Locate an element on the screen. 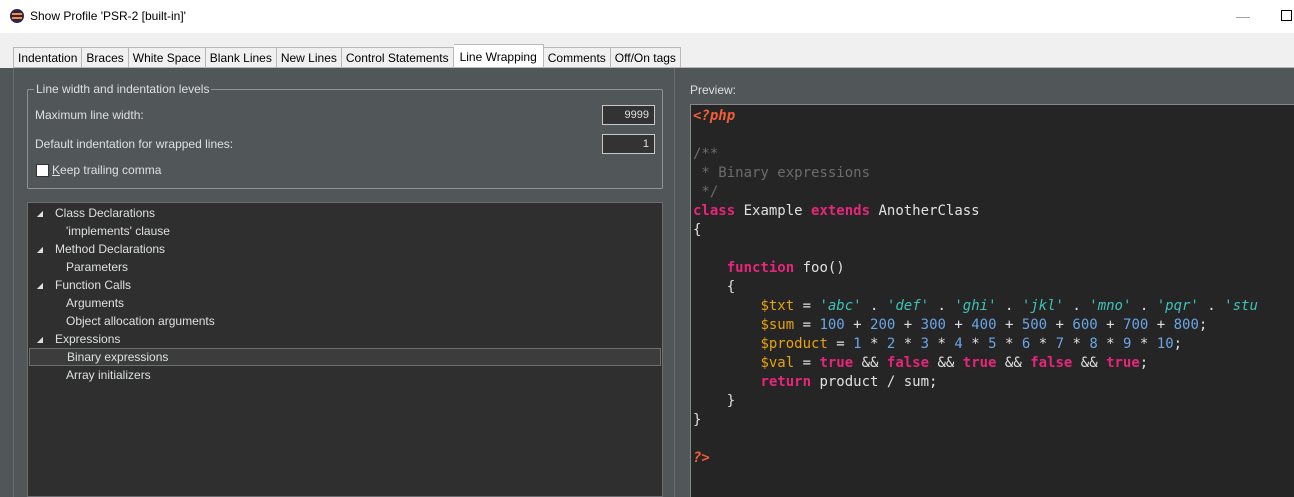 The width and height of the screenshot is (1294, 497). tab-off-on-tags: Off/On tags is located at coordinates (645, 57).